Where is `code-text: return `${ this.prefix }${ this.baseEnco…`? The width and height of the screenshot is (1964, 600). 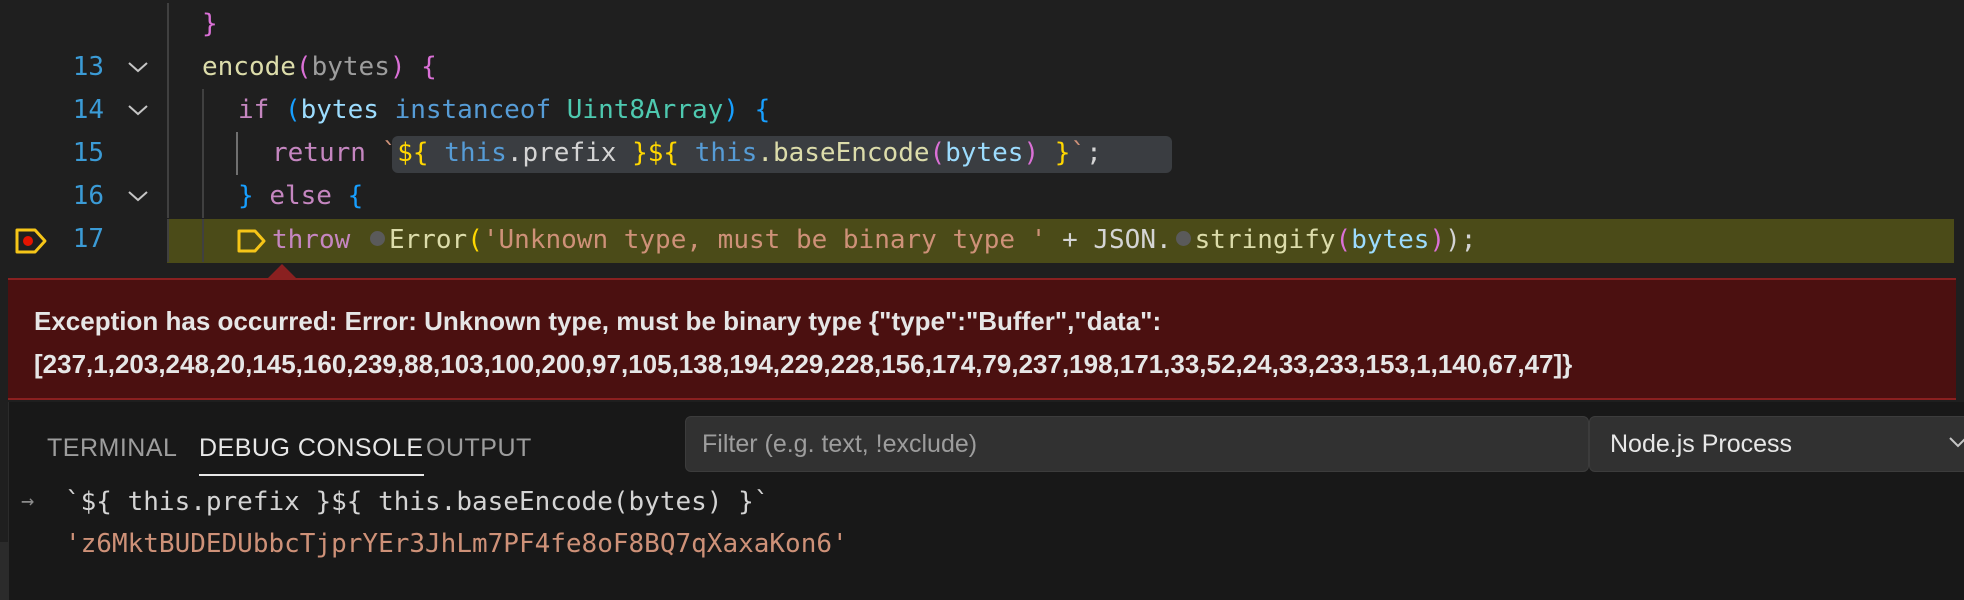 code-text: return `${ this.prefix }${ this.baseEnco… is located at coordinates (687, 153).